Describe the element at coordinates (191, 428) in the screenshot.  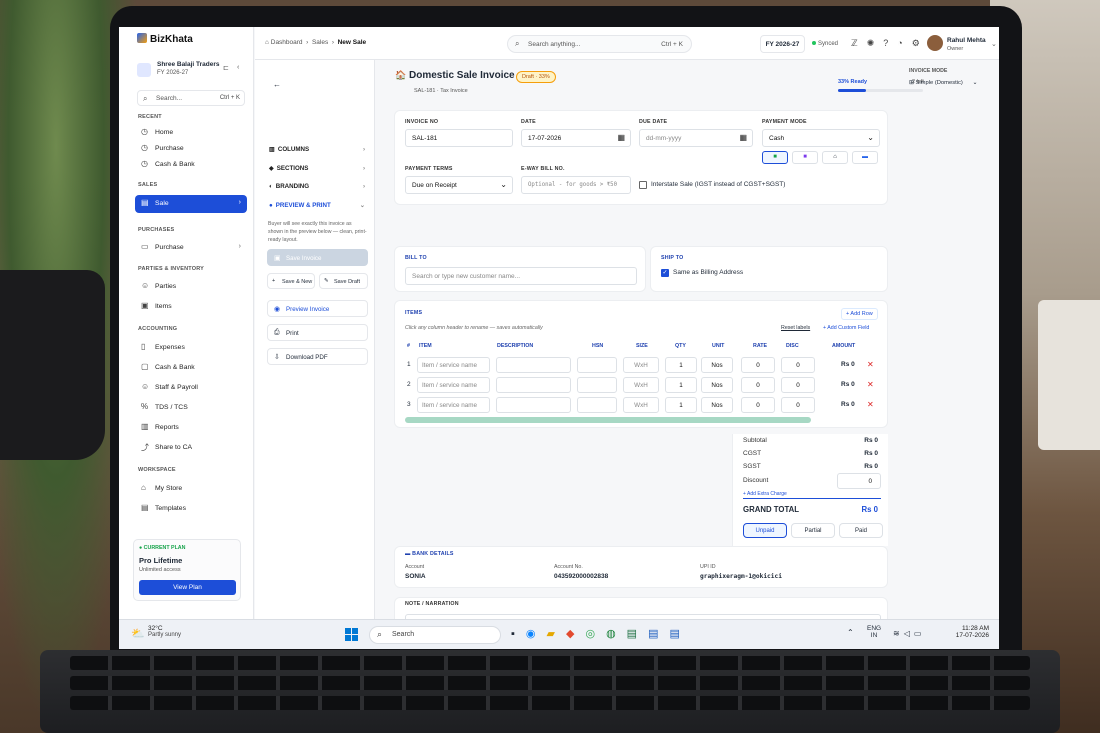
I see `sidebar-item-reports: ▥ Reports` at that location.